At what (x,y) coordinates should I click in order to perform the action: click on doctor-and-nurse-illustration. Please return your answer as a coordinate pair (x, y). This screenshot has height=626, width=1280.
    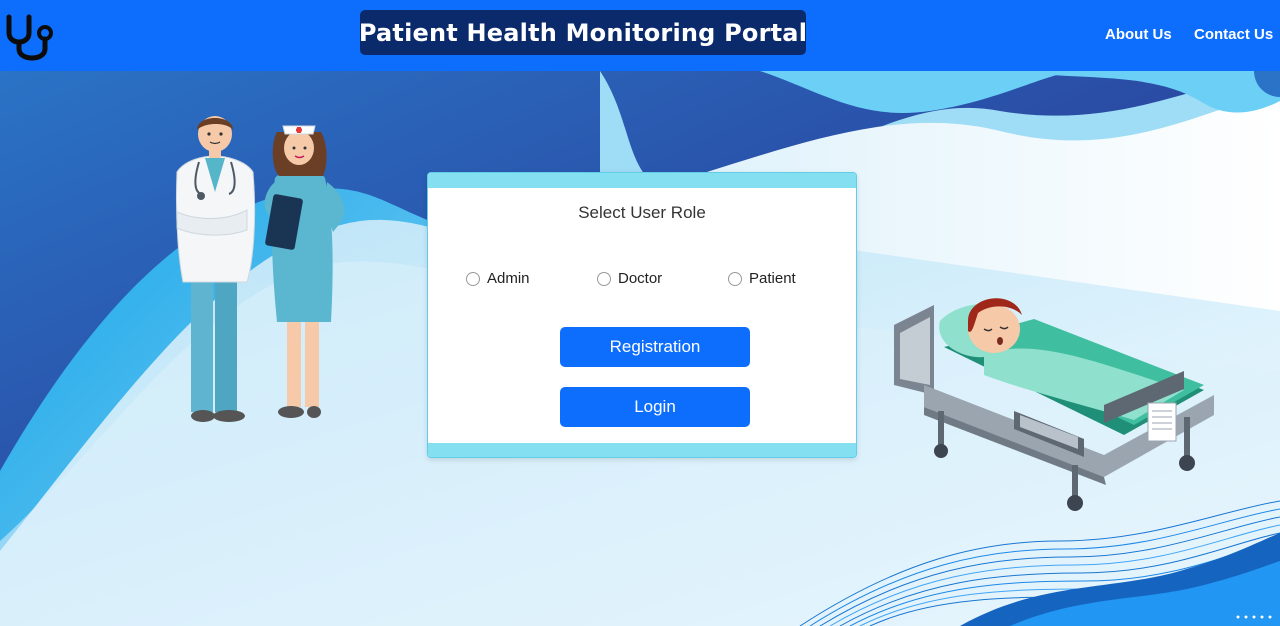
    Looking at the image, I should click on (260, 269).